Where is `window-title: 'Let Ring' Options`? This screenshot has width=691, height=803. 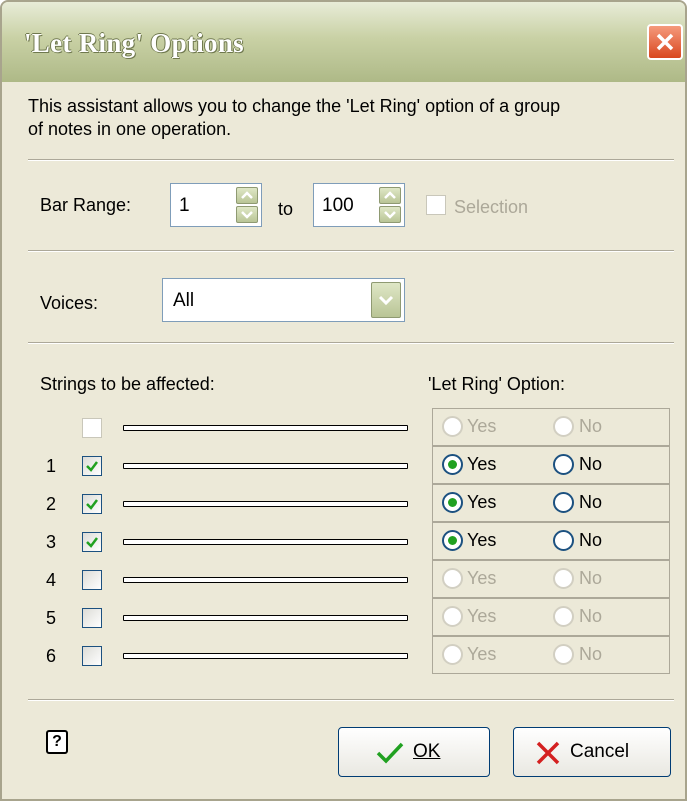
window-title: 'Let Ring' Options is located at coordinates (134, 43).